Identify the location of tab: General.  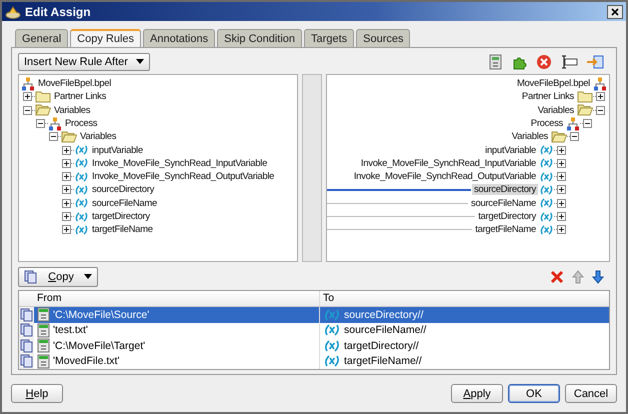
(41, 38).